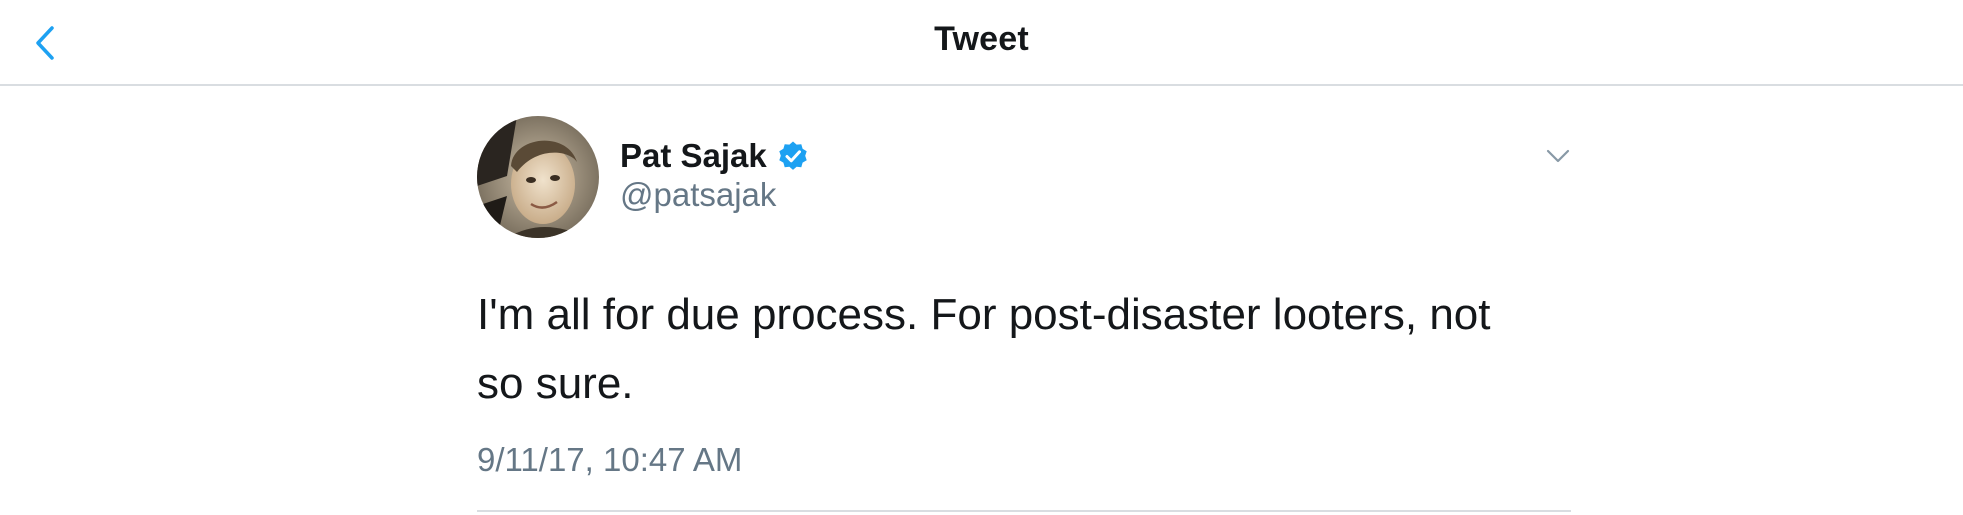 The image size is (1963, 515). I want to click on avatar, so click(538, 177).